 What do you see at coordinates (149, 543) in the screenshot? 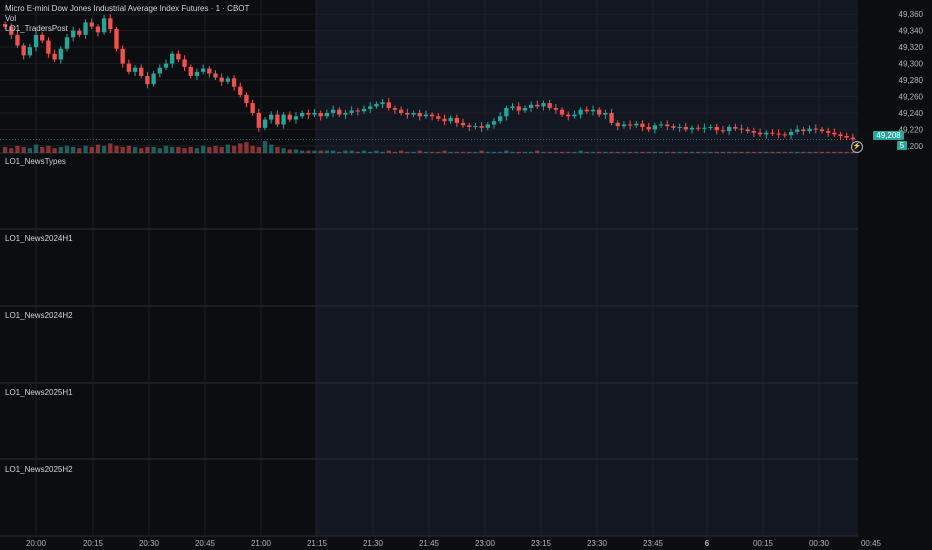
I see `time-tick-label: 20:30` at bounding box center [149, 543].